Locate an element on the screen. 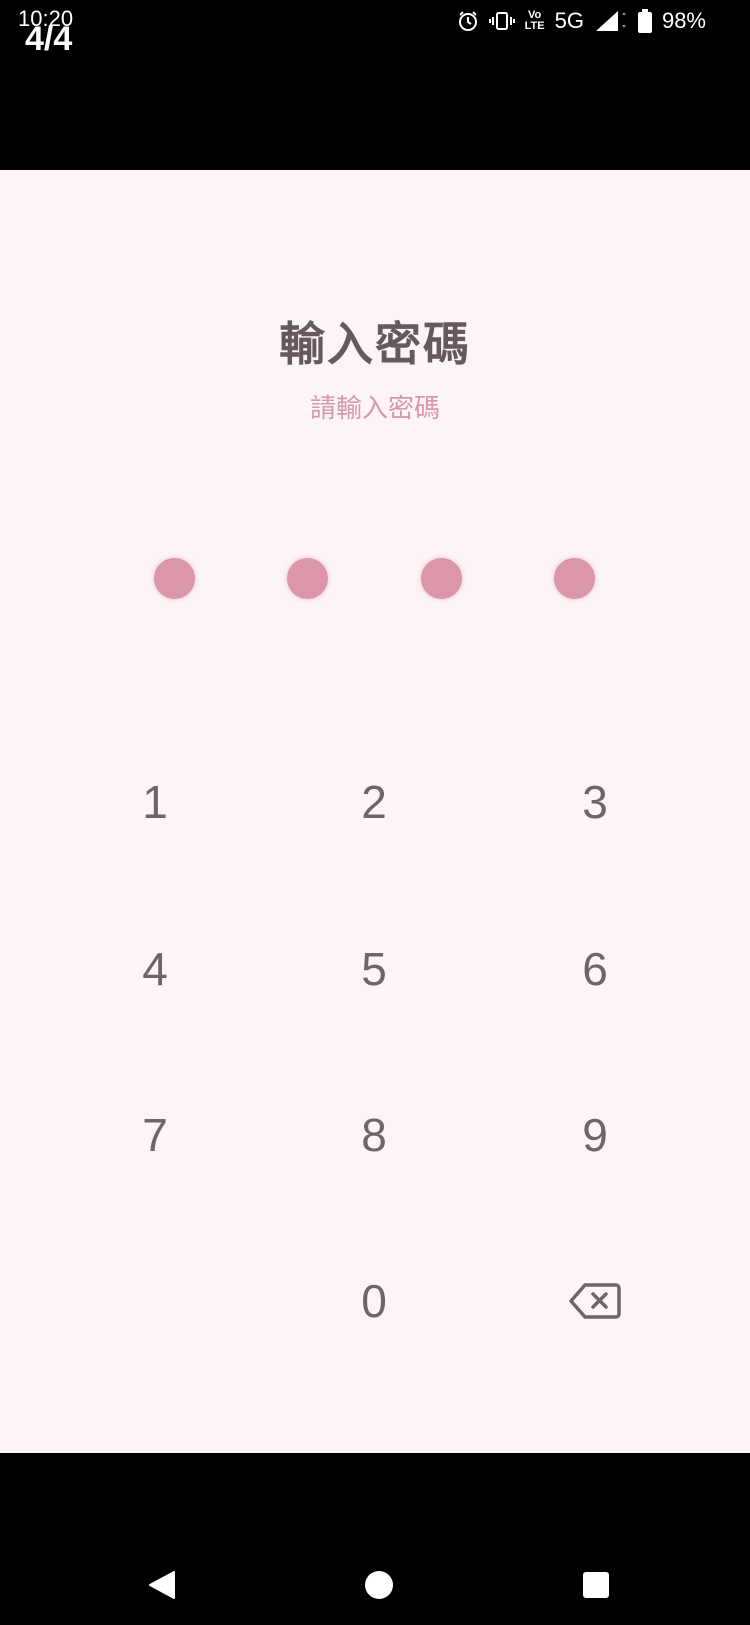 The image size is (750, 1625). vibrate-icon is located at coordinates (501, 21).